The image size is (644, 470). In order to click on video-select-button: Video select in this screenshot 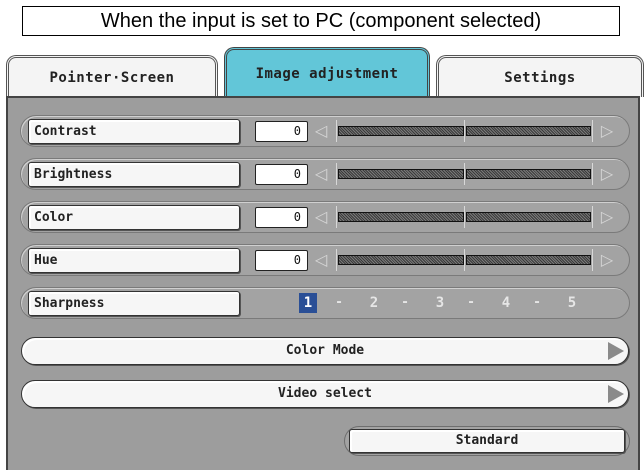, I will do `click(325, 394)`.